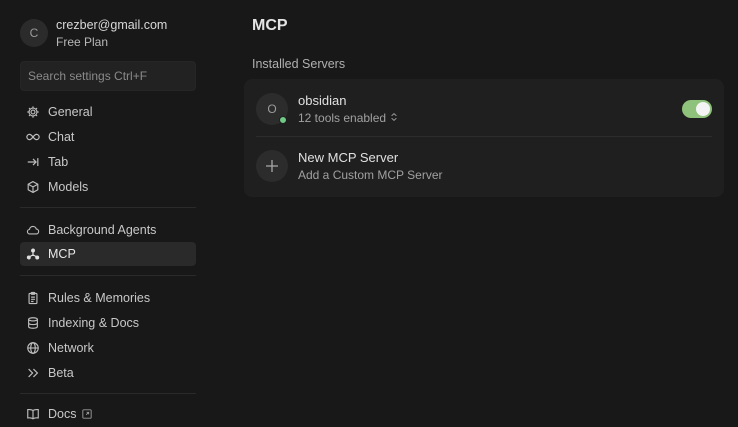  What do you see at coordinates (270, 25) in the screenshot?
I see `page-title: MCP` at bounding box center [270, 25].